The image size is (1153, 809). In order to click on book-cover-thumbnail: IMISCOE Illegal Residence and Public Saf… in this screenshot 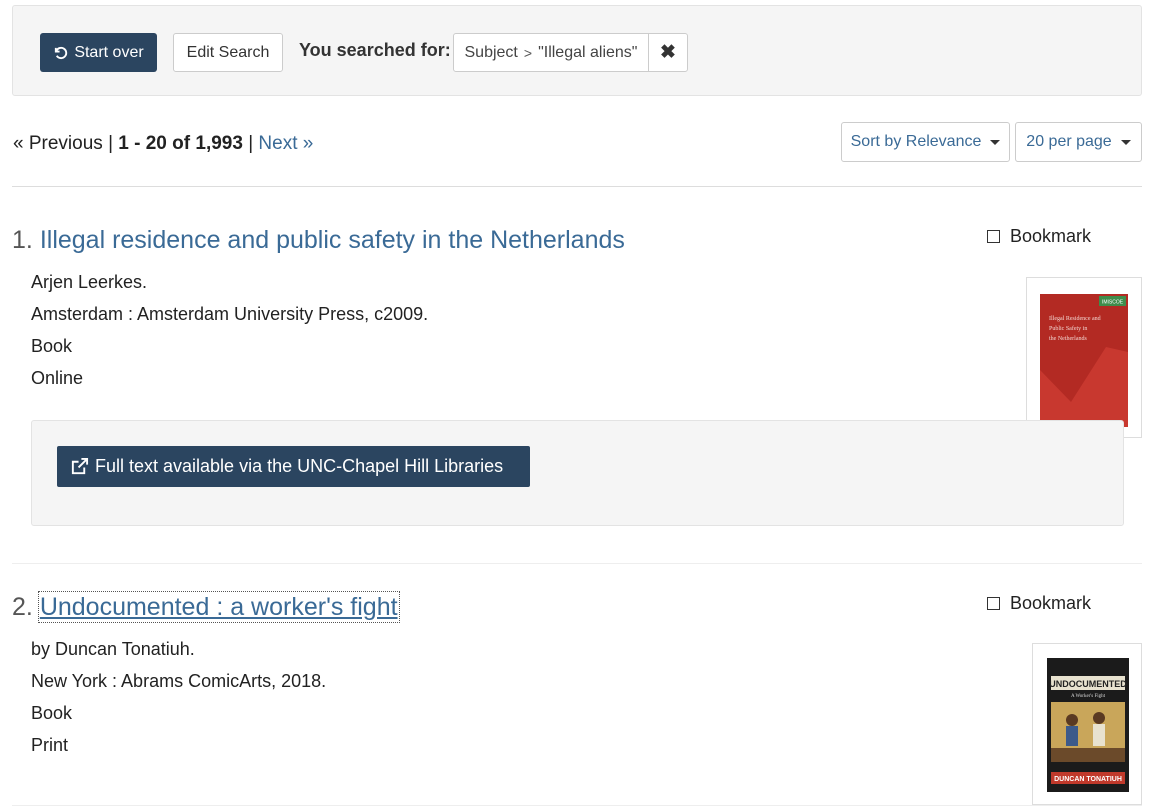, I will do `click(1084, 357)`.